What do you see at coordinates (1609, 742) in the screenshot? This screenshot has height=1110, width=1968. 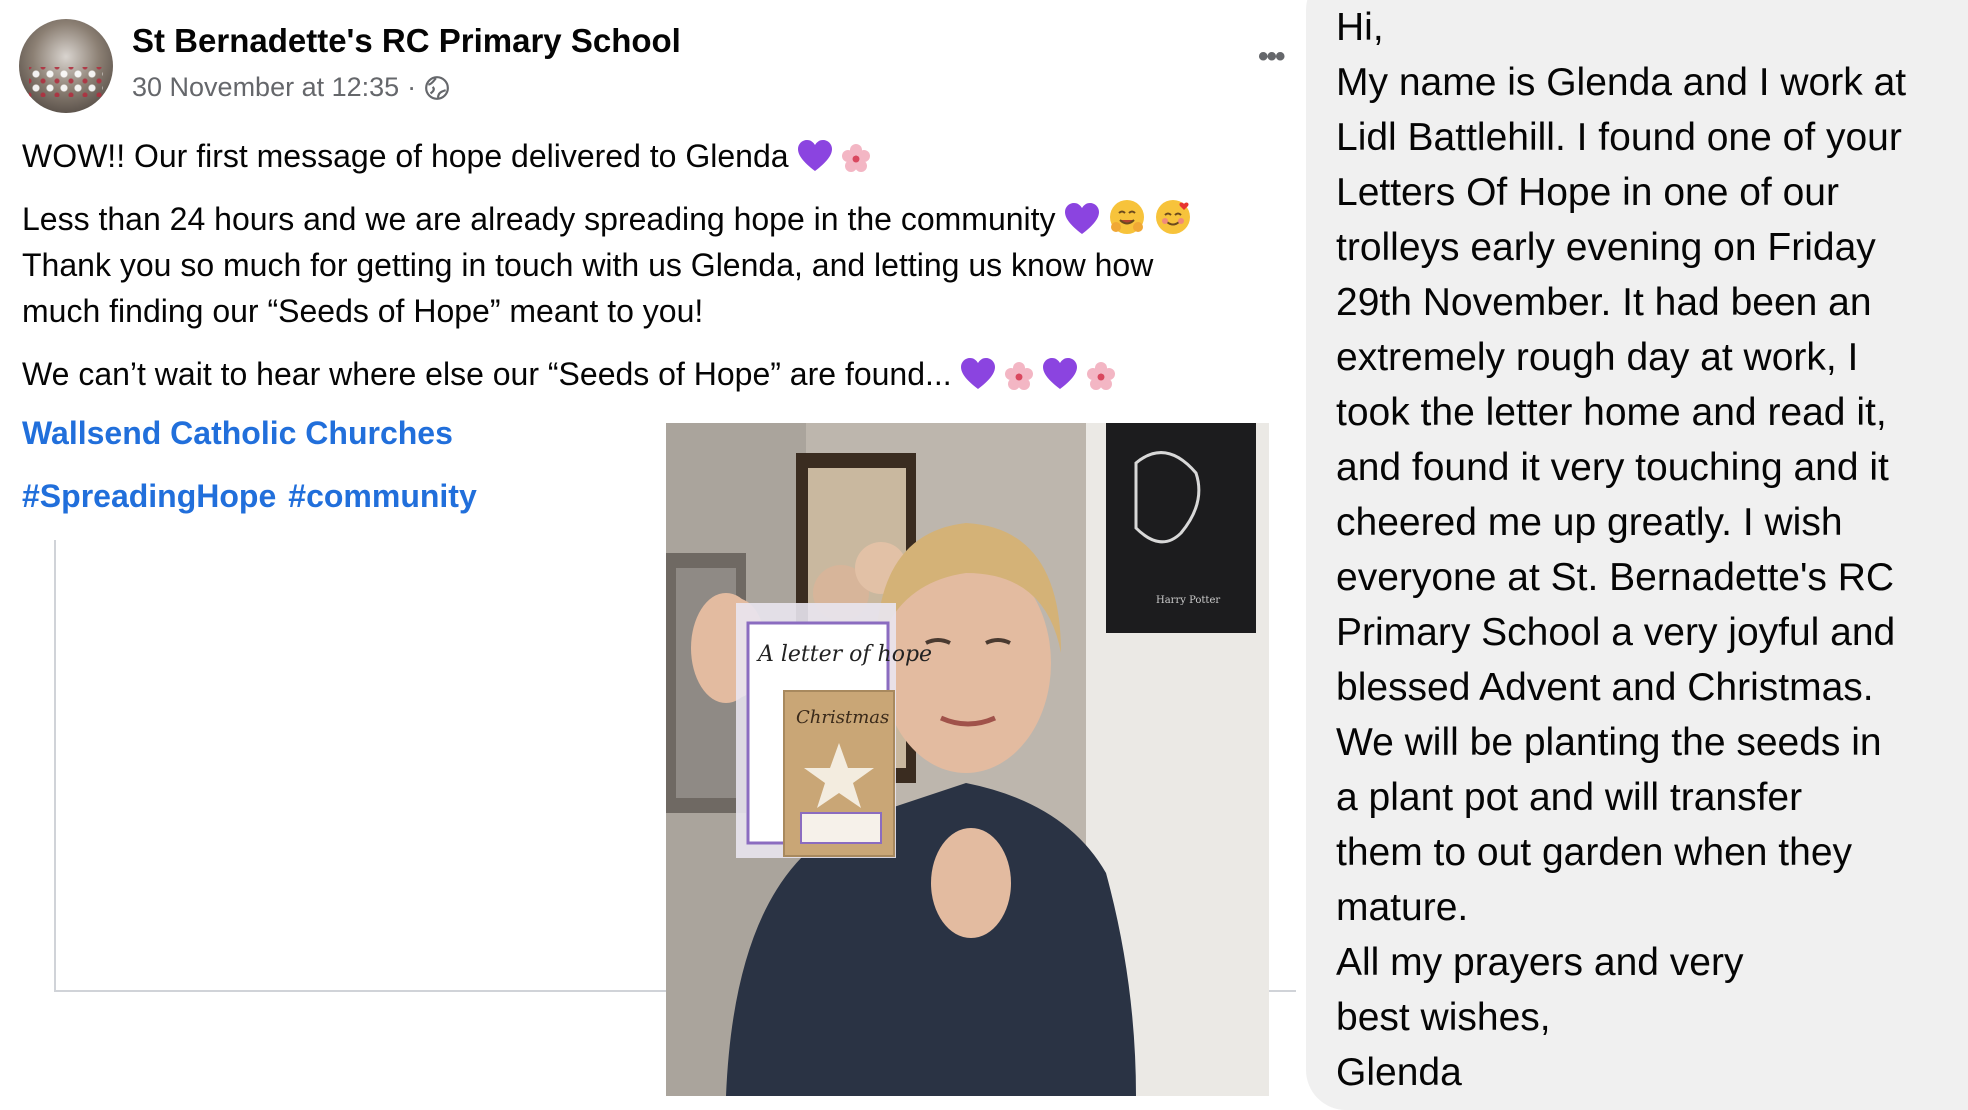 I see `message-line: We will be planting the seeds in` at bounding box center [1609, 742].